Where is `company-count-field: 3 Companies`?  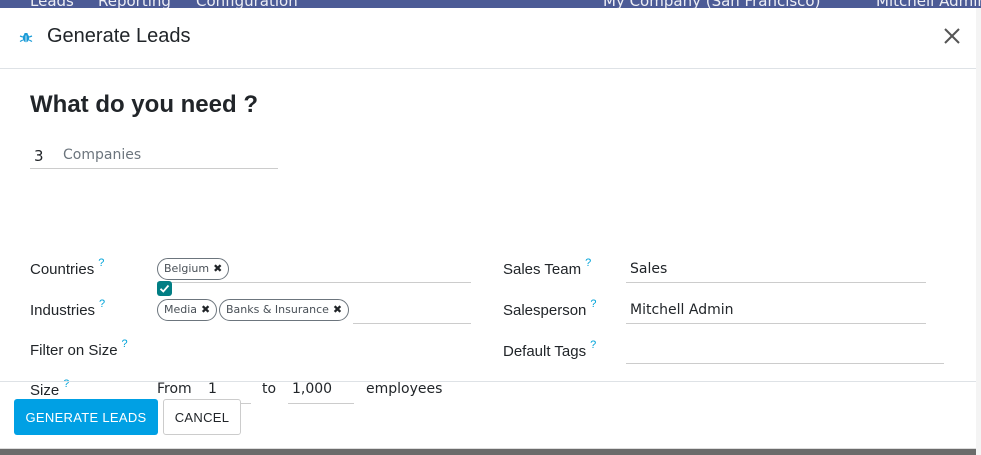
company-count-field: 3 Companies is located at coordinates (154, 156).